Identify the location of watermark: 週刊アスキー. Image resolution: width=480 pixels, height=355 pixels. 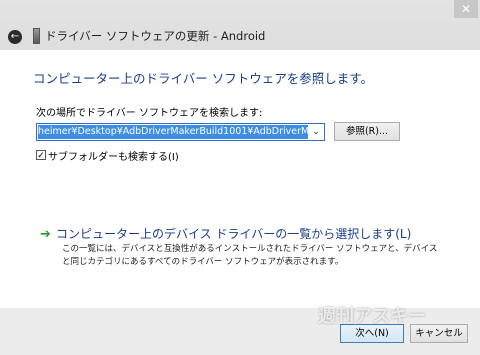
(372, 316).